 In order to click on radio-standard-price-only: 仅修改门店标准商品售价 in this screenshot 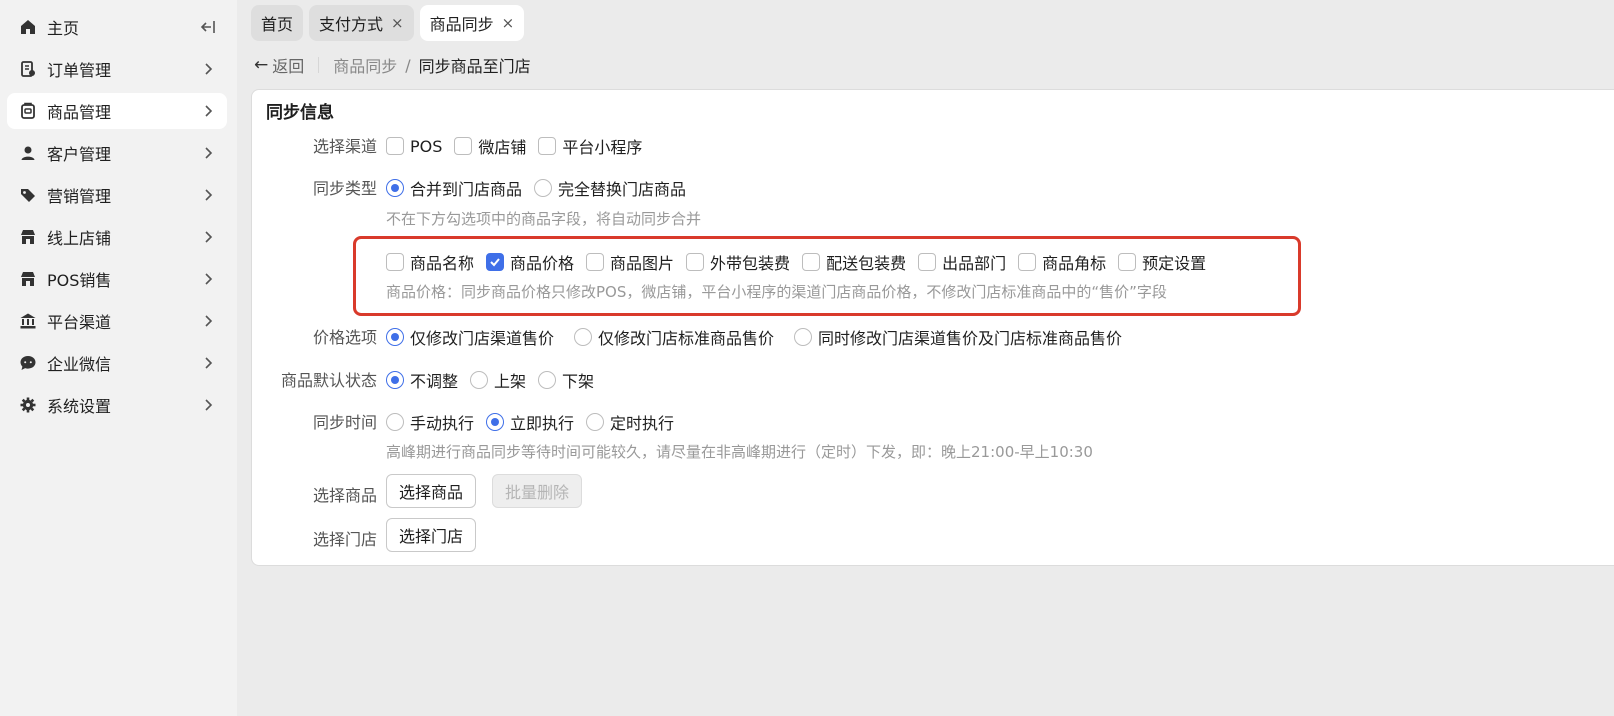, I will do `click(674, 337)`.